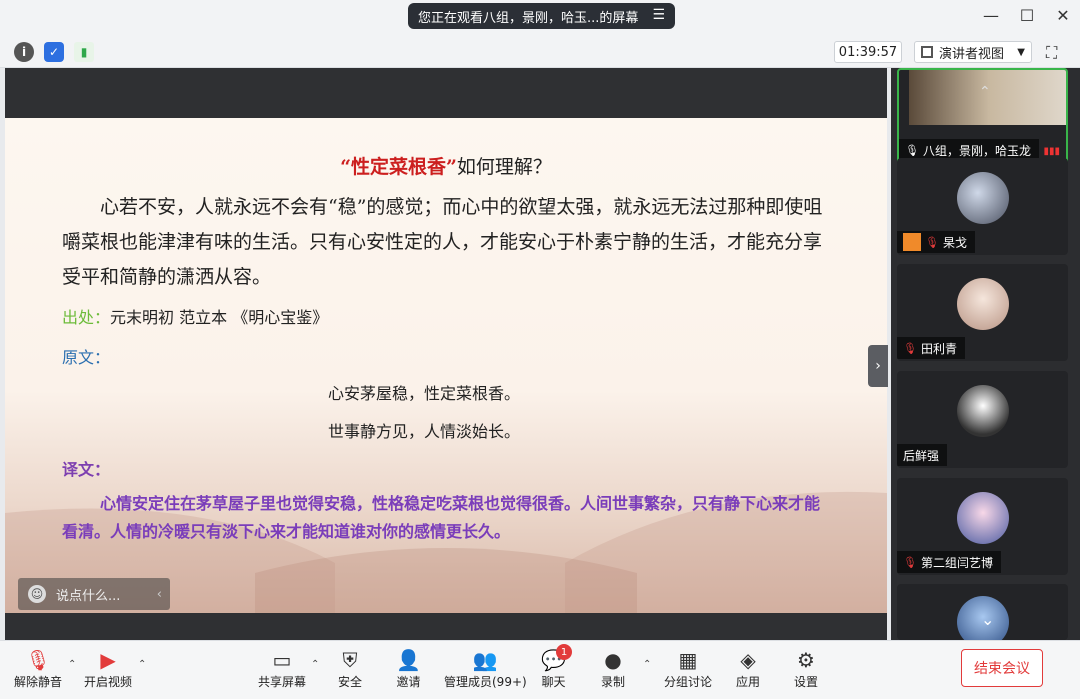 The width and height of the screenshot is (1080, 699). I want to click on title-highlight: “性定菜根香”, so click(398, 167).